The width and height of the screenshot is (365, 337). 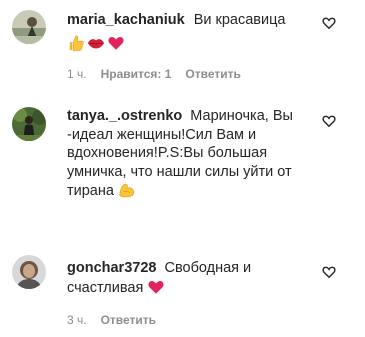 What do you see at coordinates (127, 190) in the screenshot?
I see `flexed-biceps-icon` at bounding box center [127, 190].